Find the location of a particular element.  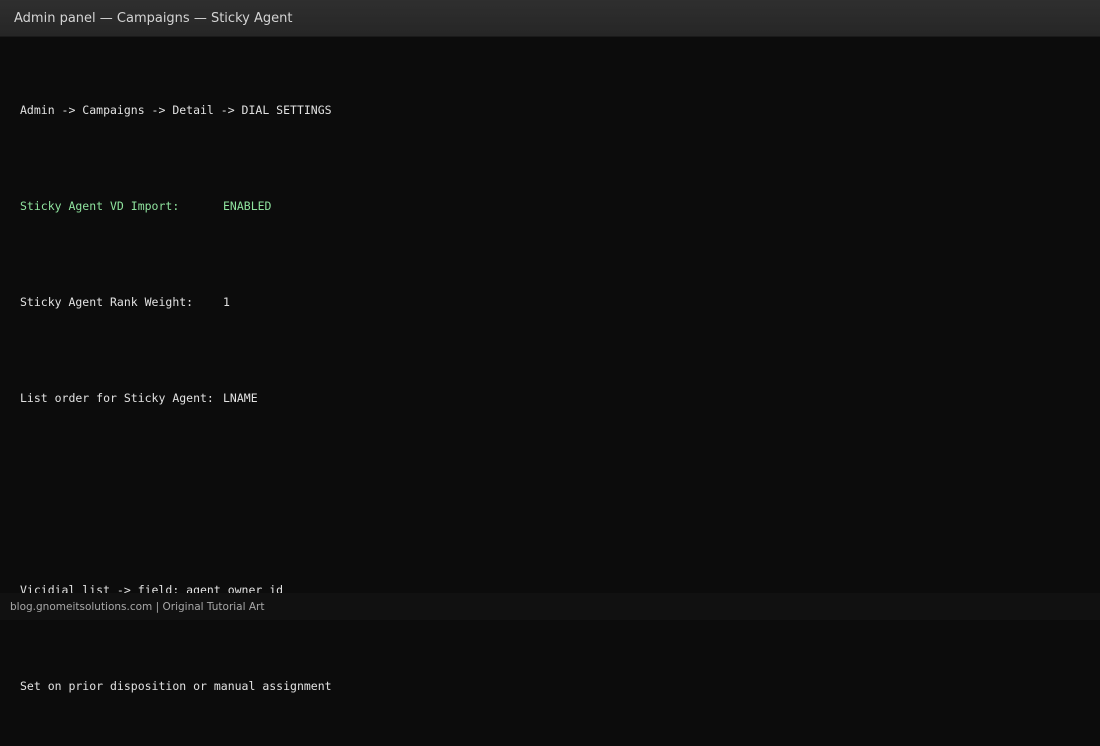

setting-value: 1 is located at coordinates (226, 302).